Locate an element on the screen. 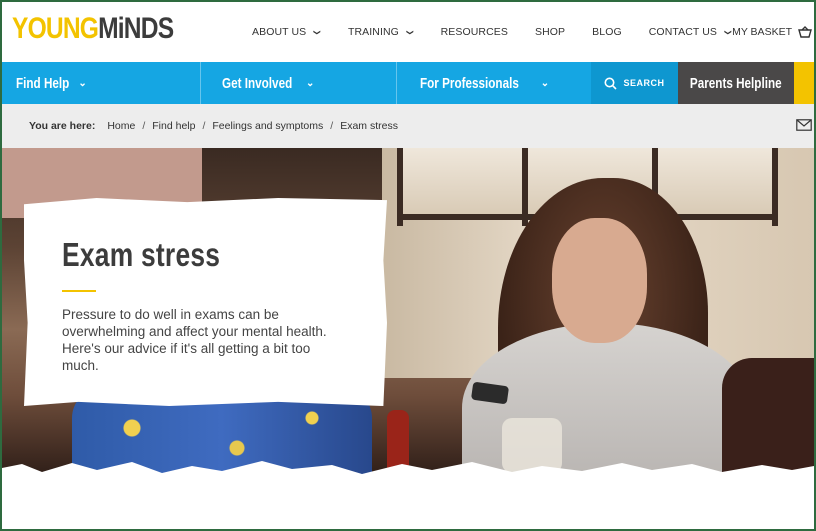 Image resolution: width=816 pixels, height=531 pixels. top-nav-shop: SHOP is located at coordinates (550, 32).